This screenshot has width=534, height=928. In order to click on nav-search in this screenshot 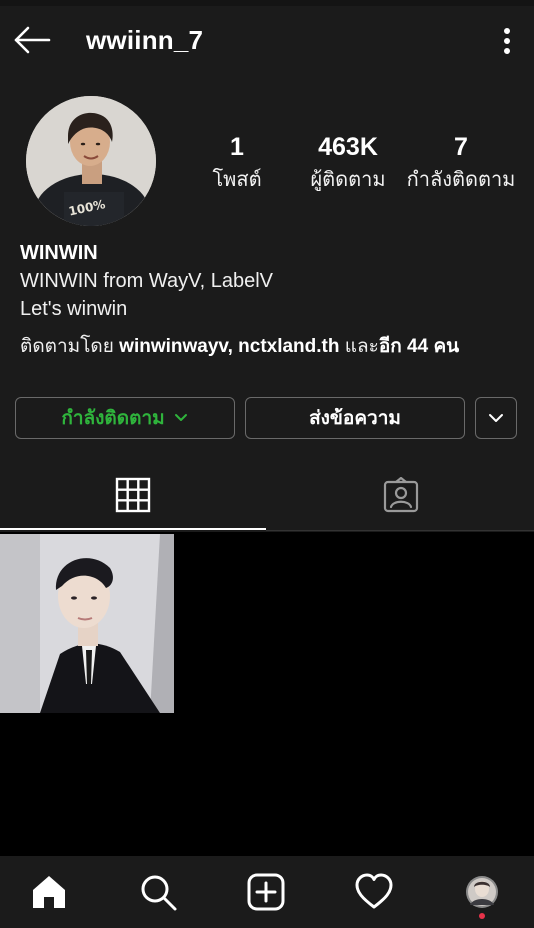, I will do `click(158, 892)`.